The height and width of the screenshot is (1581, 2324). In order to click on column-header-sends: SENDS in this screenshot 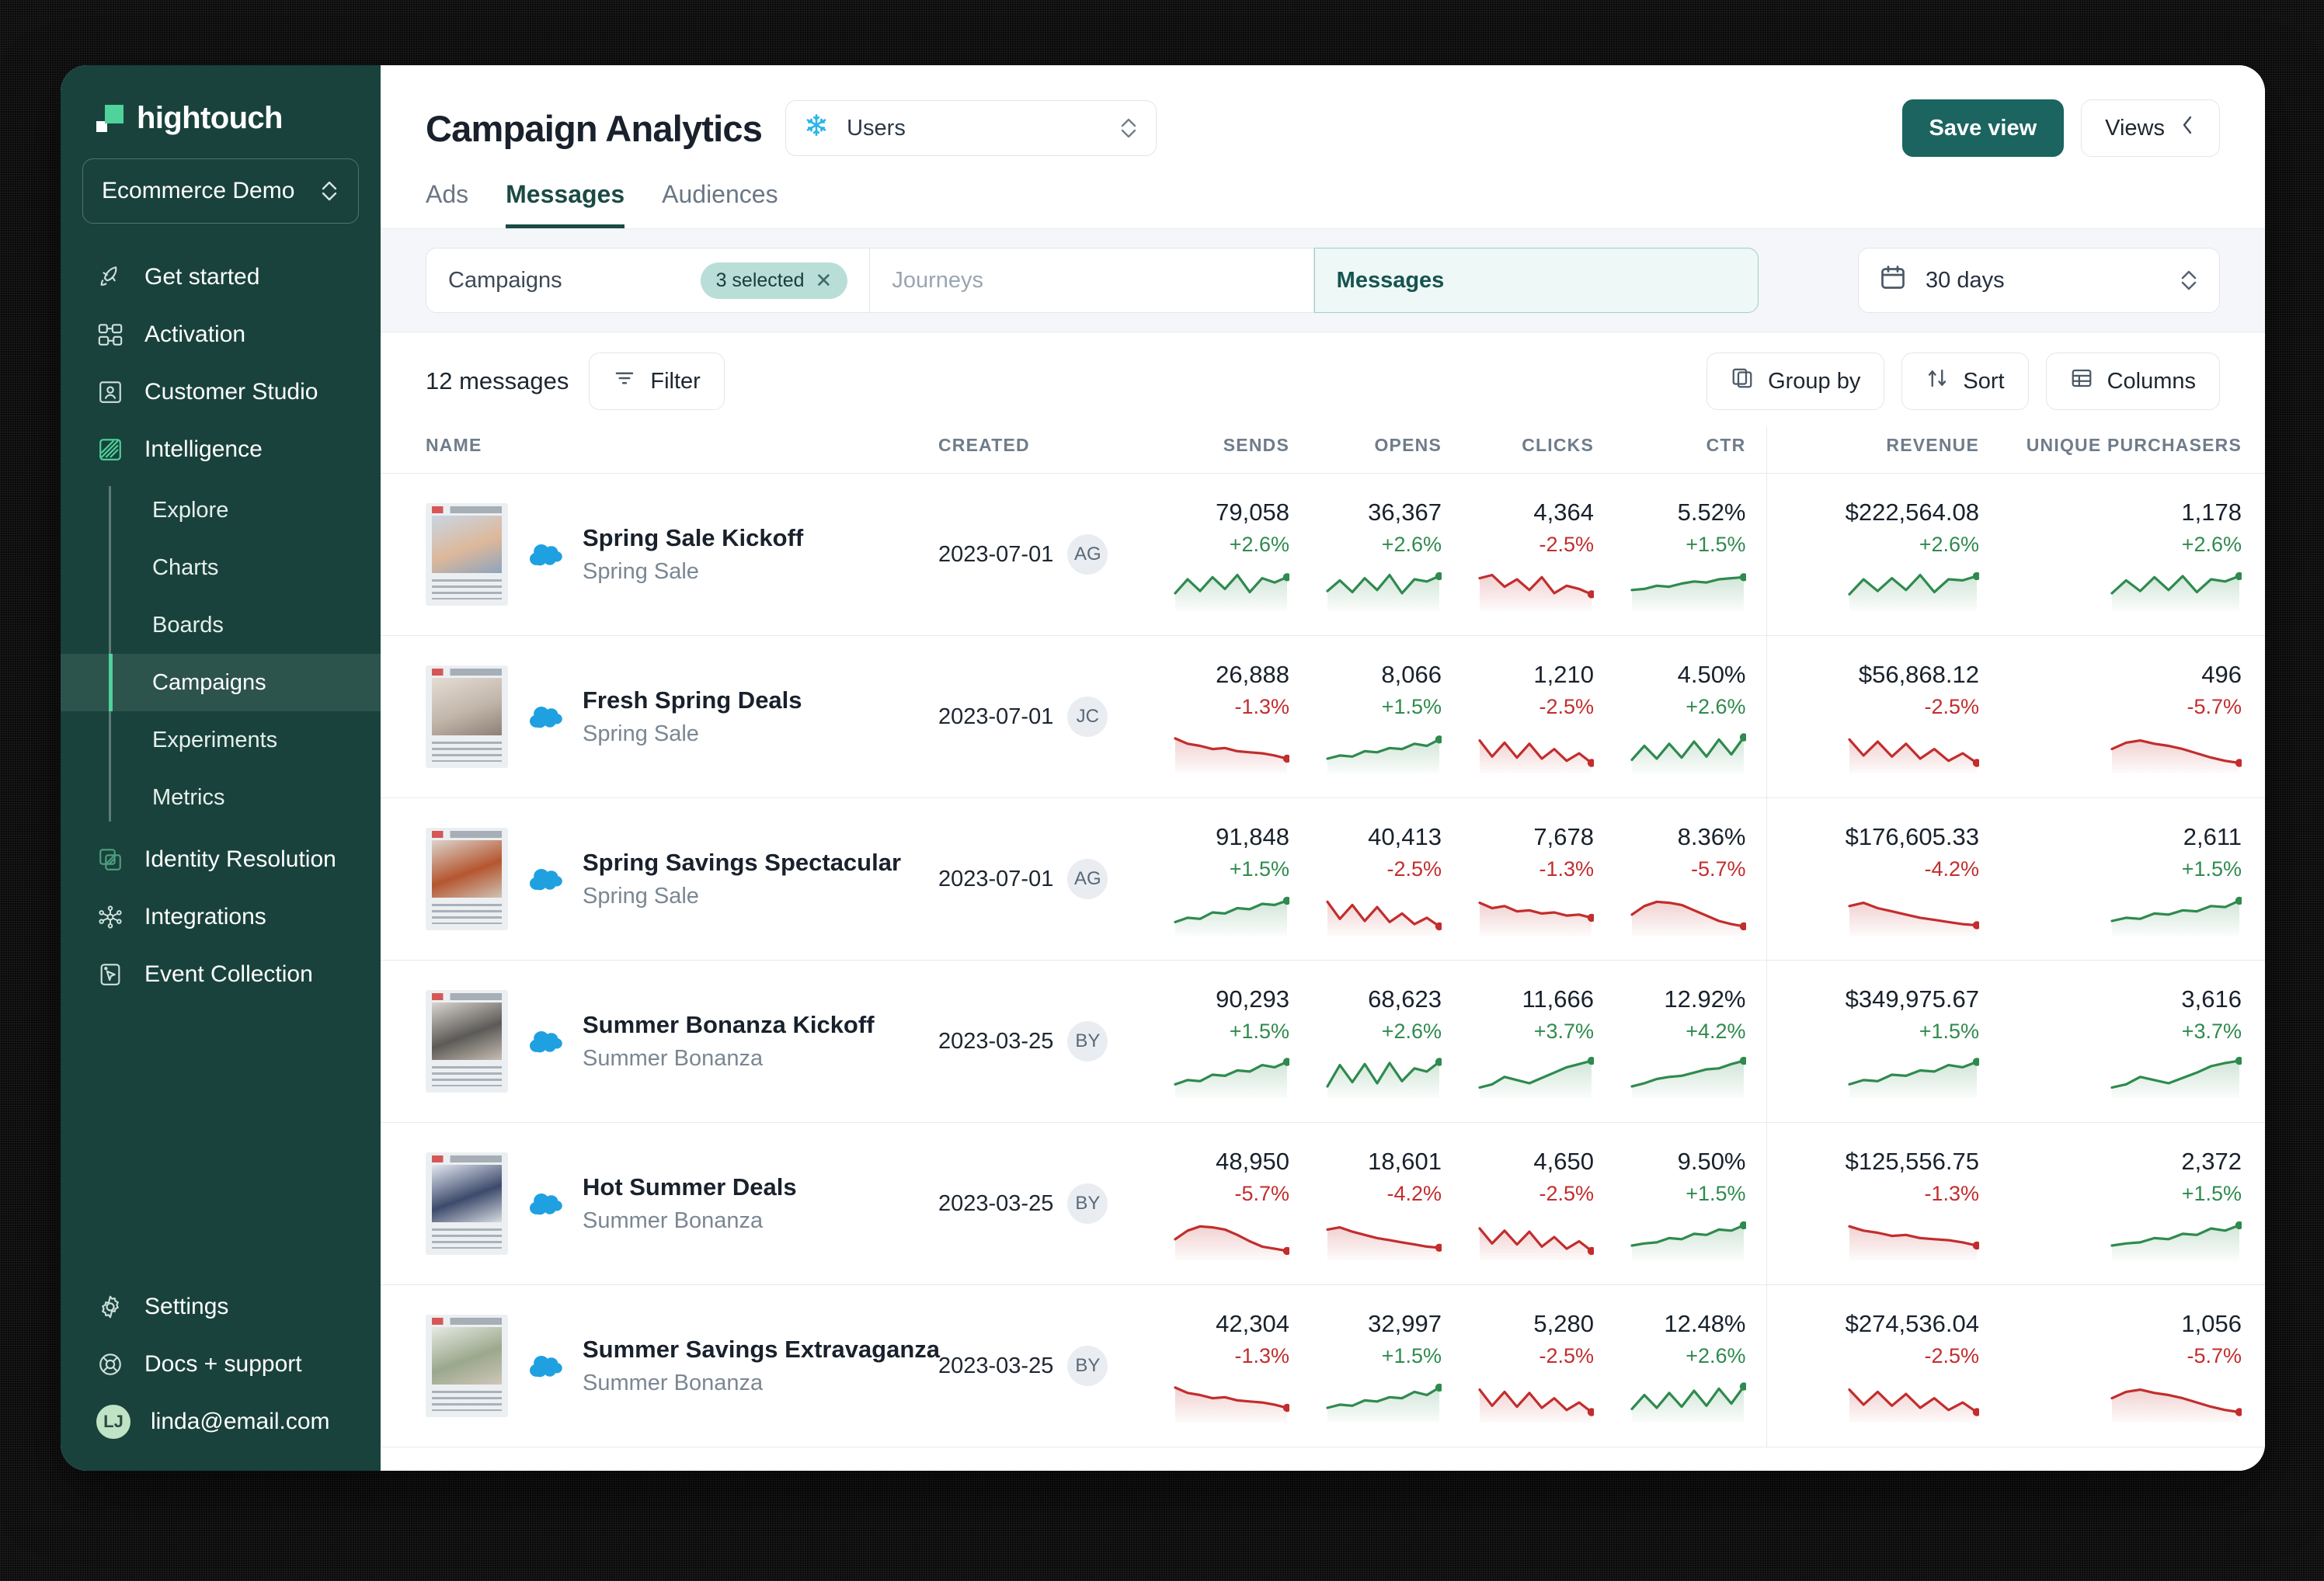, I will do `click(1233, 450)`.